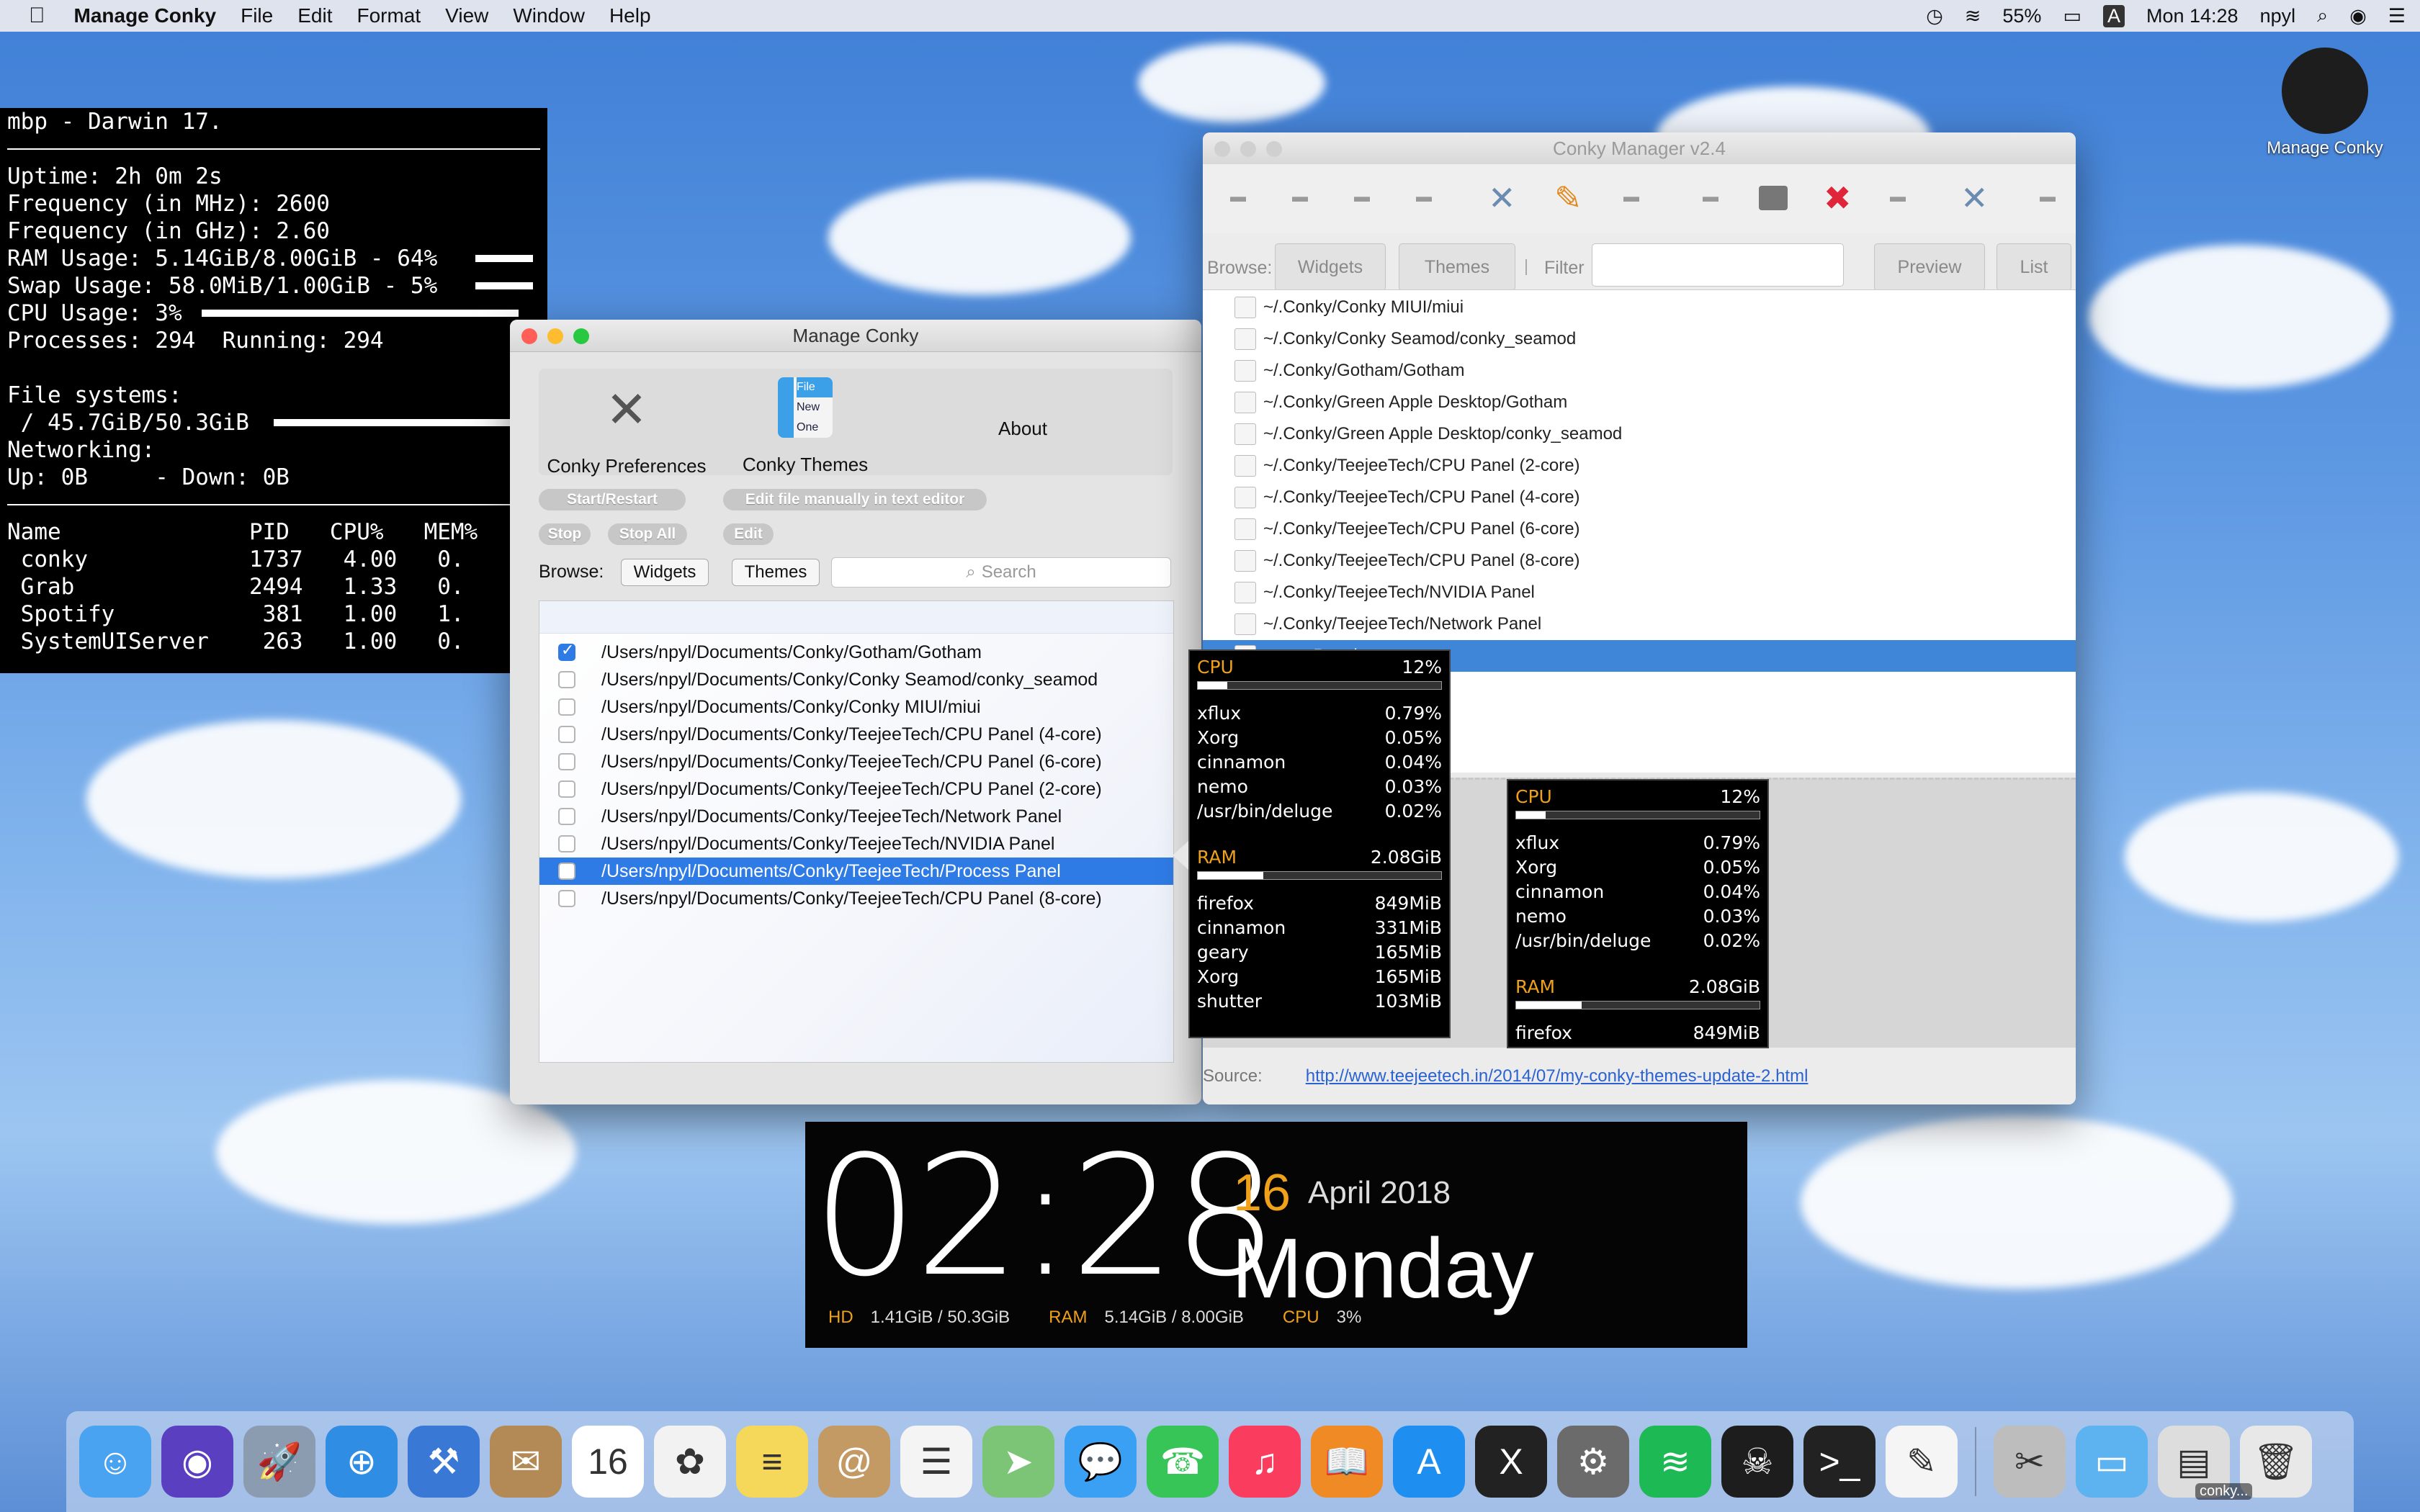 The width and height of the screenshot is (2420, 1512). Describe the element at coordinates (389, 15) in the screenshot. I see `menu-format: Format` at that location.